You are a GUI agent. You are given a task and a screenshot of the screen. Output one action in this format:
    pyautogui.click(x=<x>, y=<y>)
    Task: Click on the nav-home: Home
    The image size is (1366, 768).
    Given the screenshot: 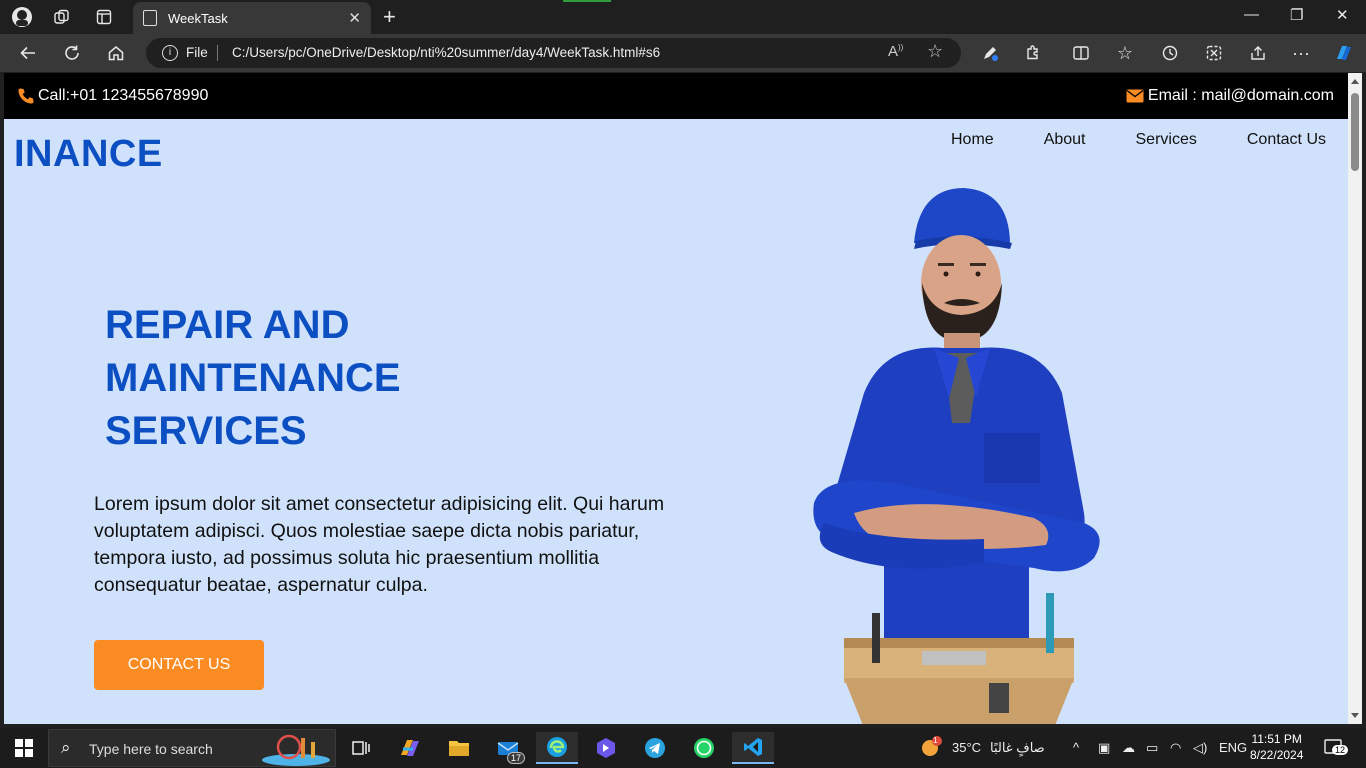 What is the action you would take?
    pyautogui.click(x=972, y=140)
    